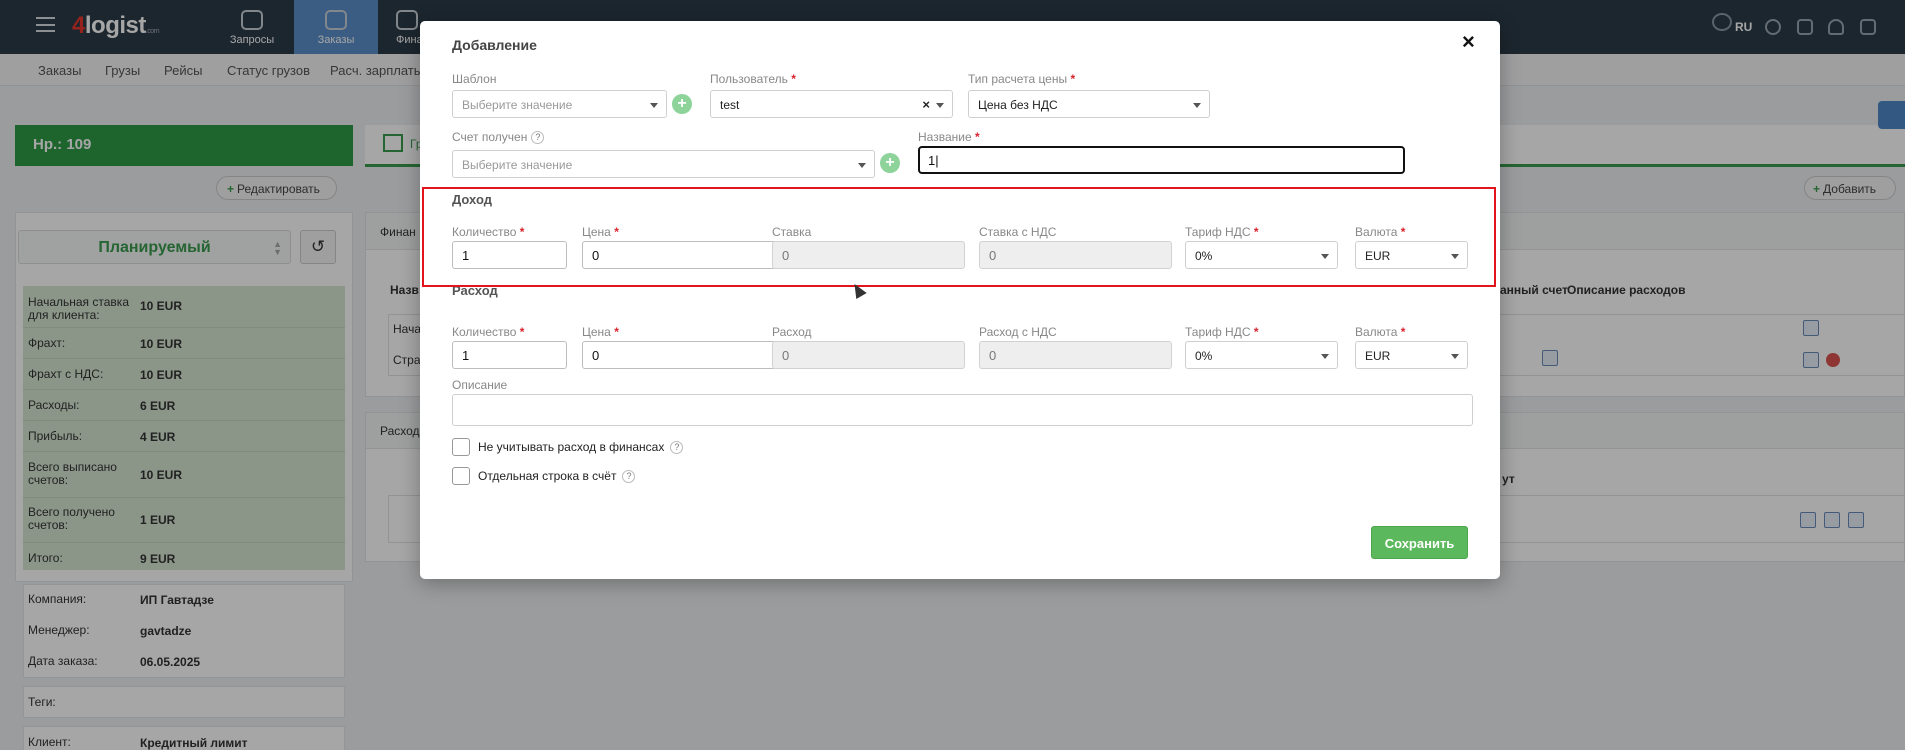 The width and height of the screenshot is (1905, 750). What do you see at coordinates (663, 164) in the screenshot?
I see `invoice-received-select: Выберите значение` at bounding box center [663, 164].